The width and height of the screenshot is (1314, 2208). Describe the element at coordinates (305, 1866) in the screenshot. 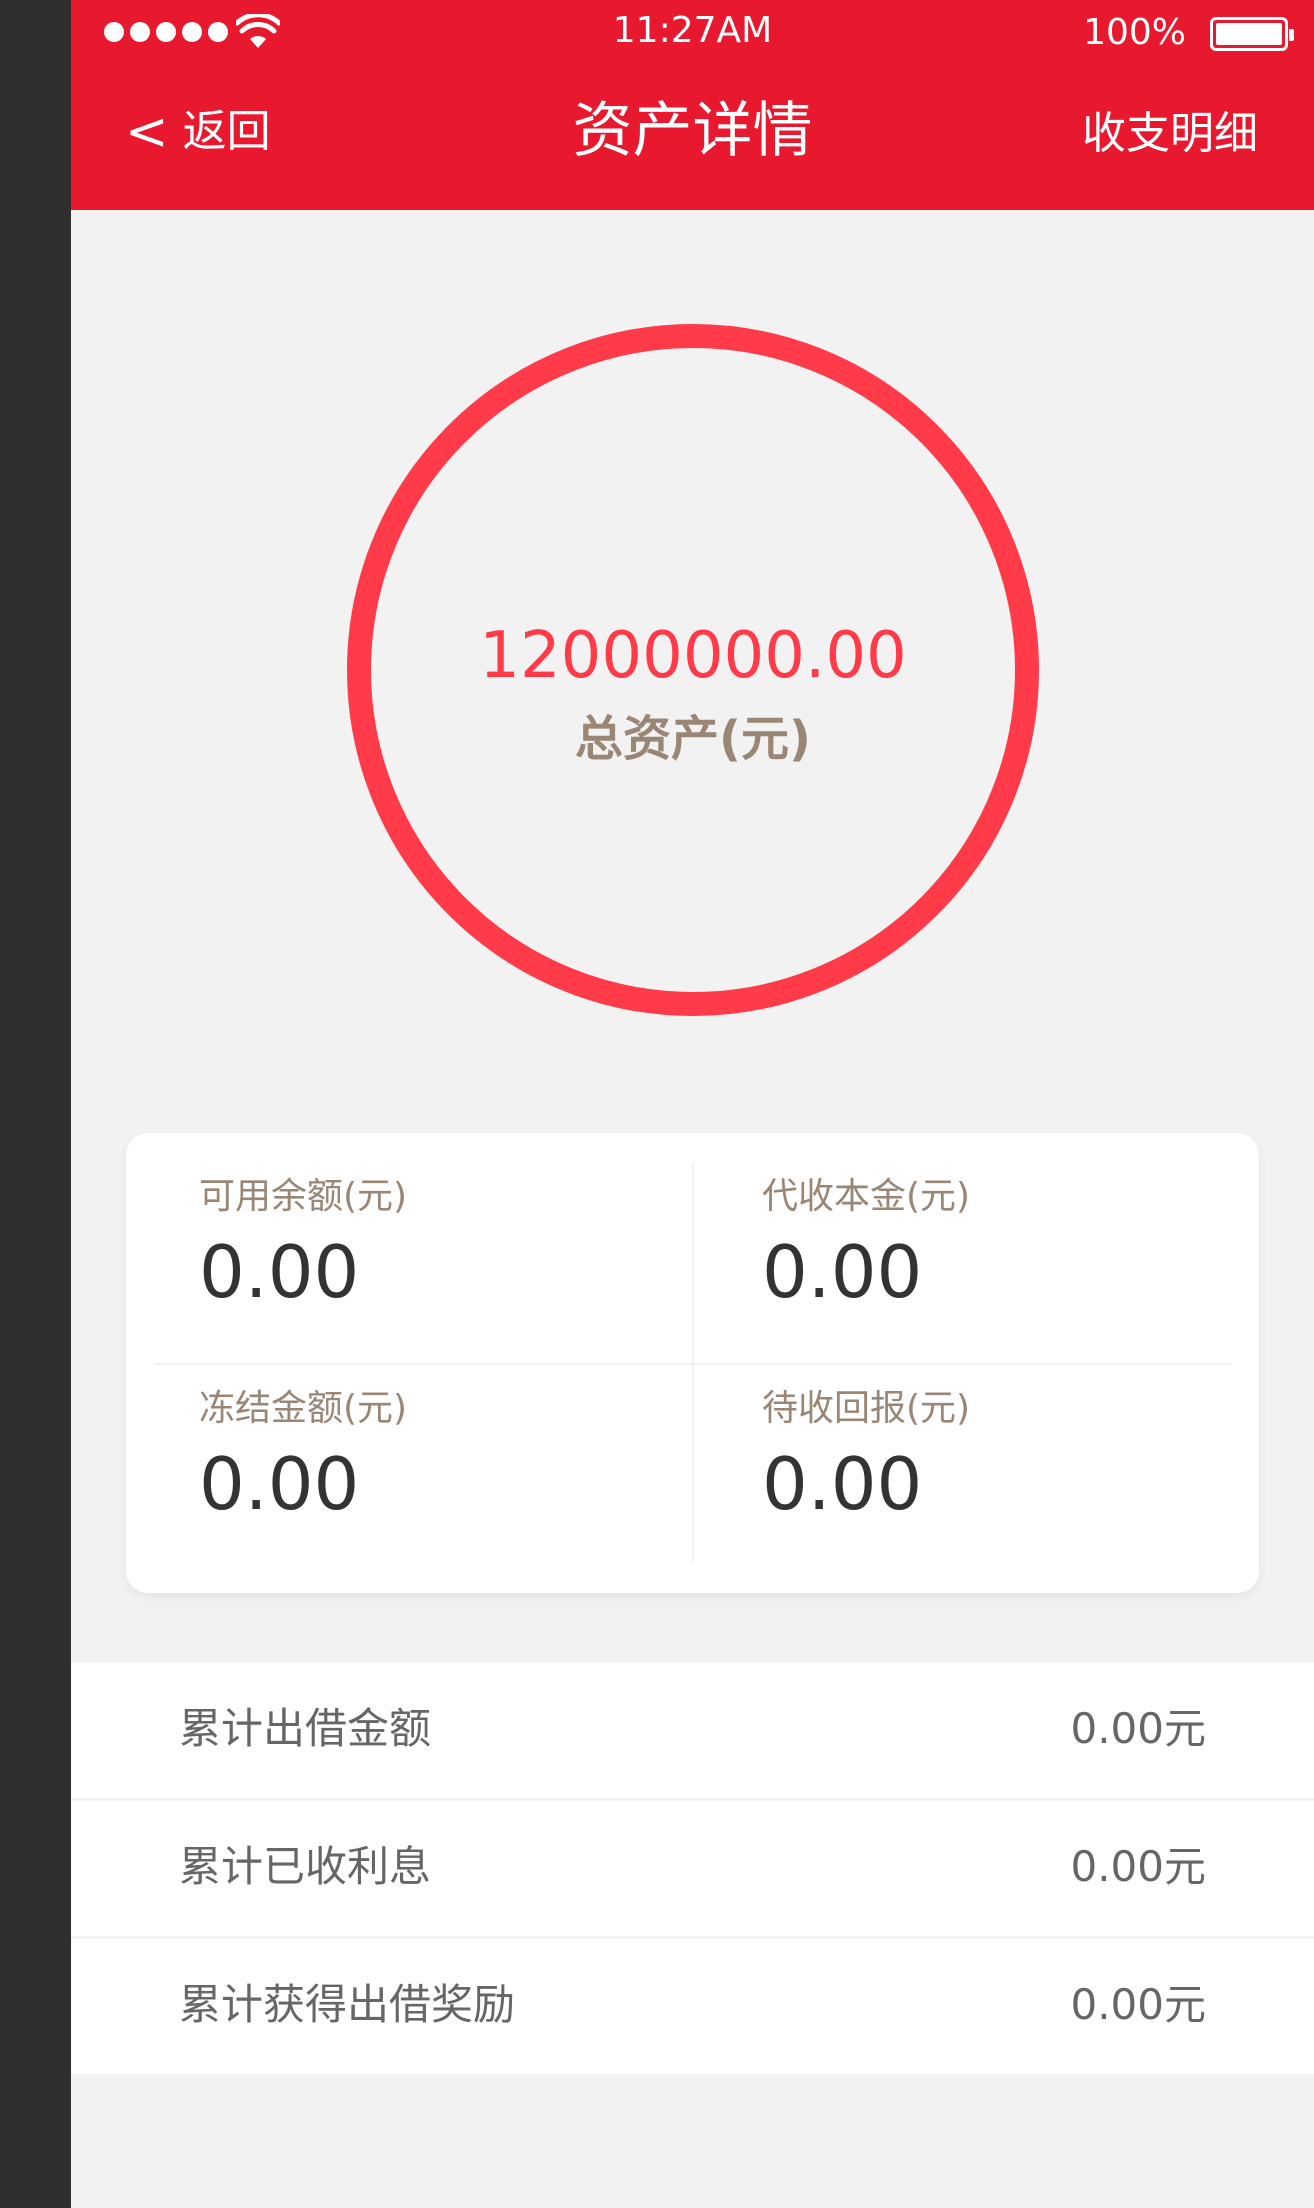

I see `summary-label: 累计已收利息` at that location.